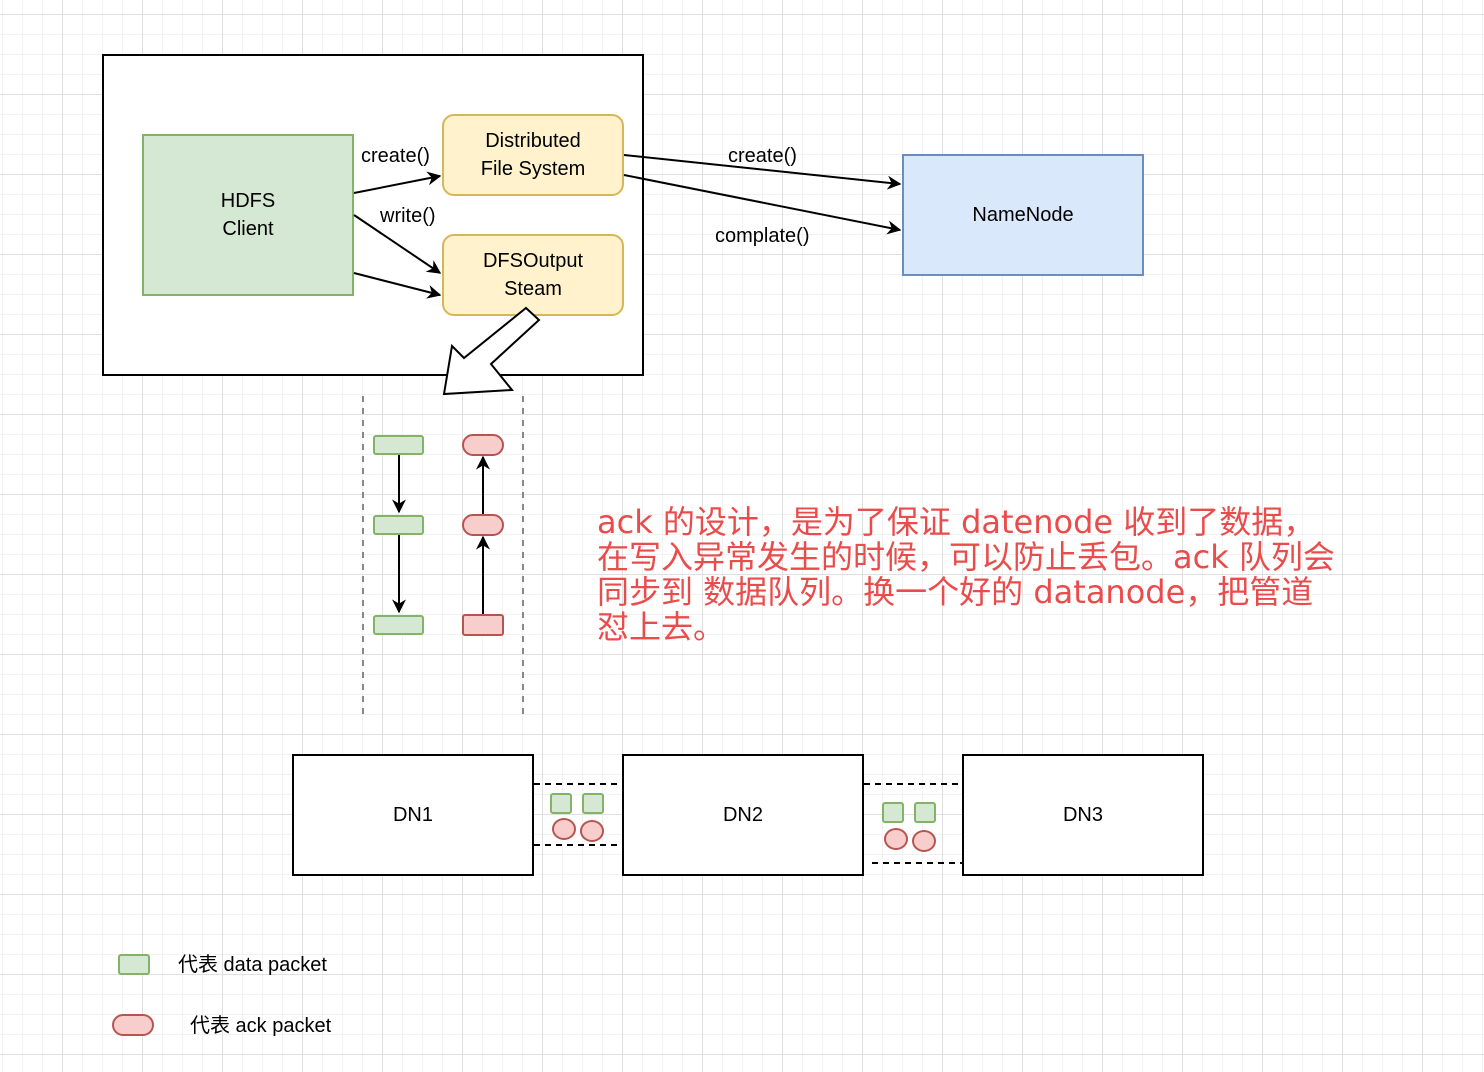  I want to click on flow-arrow-icon, so click(491, 351).